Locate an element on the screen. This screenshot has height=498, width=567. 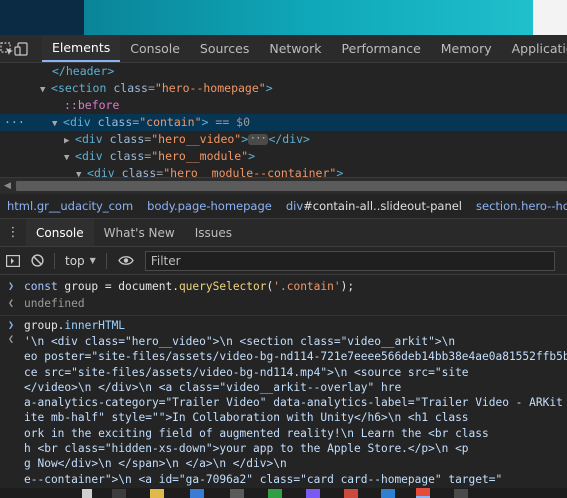
breadcrumb-item-div: div#contain-all..slideout-panel is located at coordinates (374, 206).